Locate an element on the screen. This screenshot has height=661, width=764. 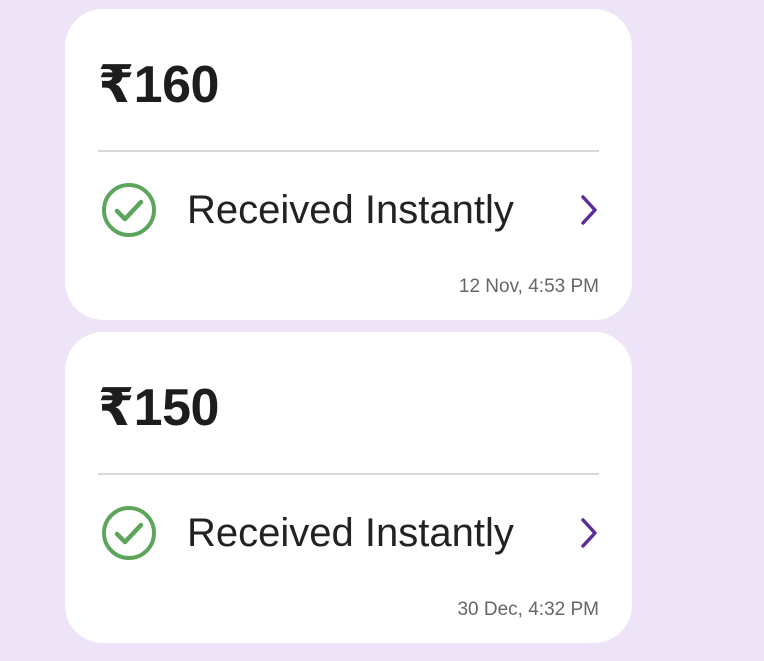
transaction-amount: ₹150 is located at coordinates (158, 408).